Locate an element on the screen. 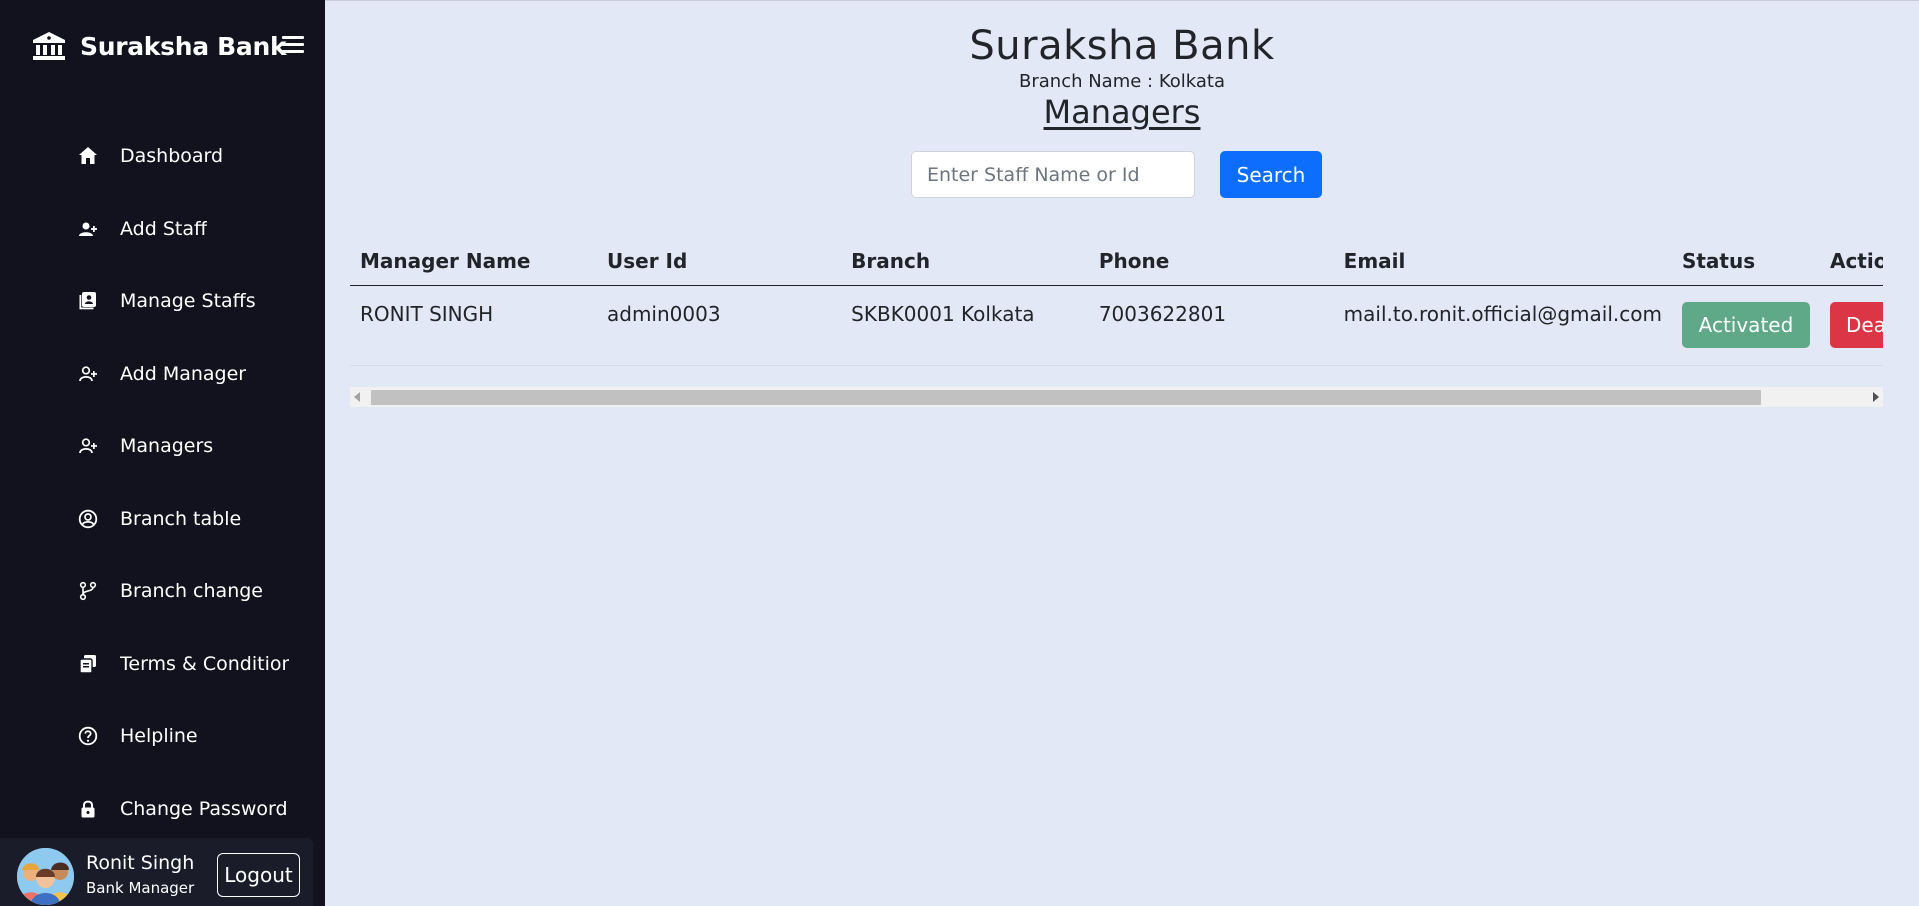  cell-status: Activated is located at coordinates (1745, 325).